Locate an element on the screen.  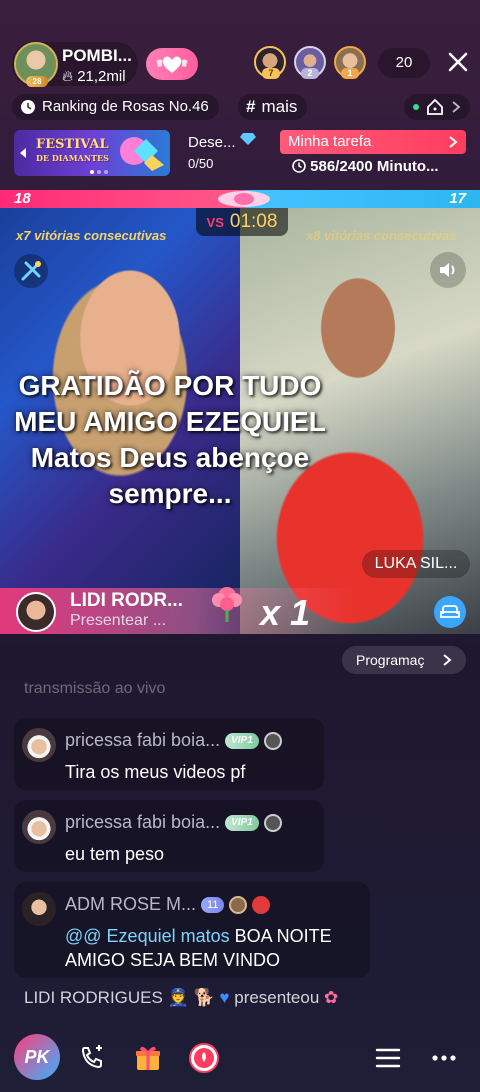
fan-badge-icon is located at coordinates (238, 905).